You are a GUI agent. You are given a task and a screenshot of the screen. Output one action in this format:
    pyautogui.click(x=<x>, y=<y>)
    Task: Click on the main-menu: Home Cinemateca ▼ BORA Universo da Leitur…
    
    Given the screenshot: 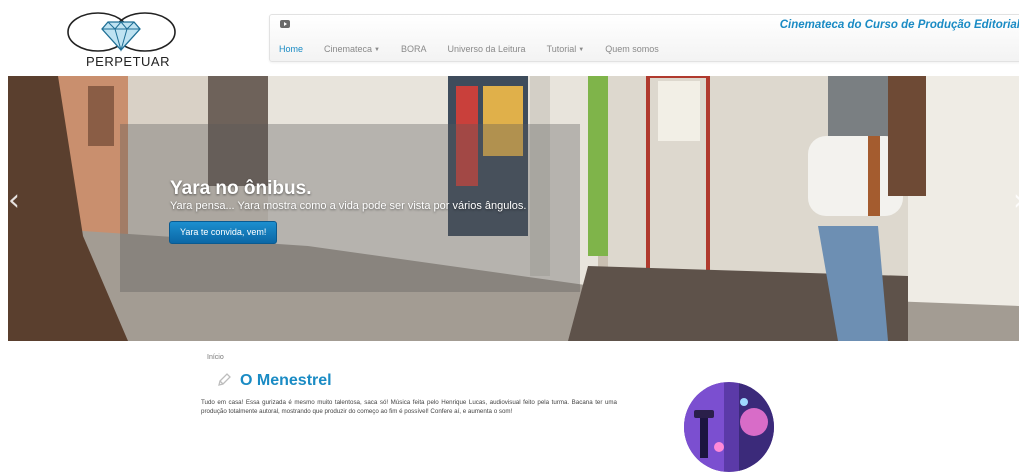 What is the action you would take?
    pyautogui.click(x=479, y=49)
    